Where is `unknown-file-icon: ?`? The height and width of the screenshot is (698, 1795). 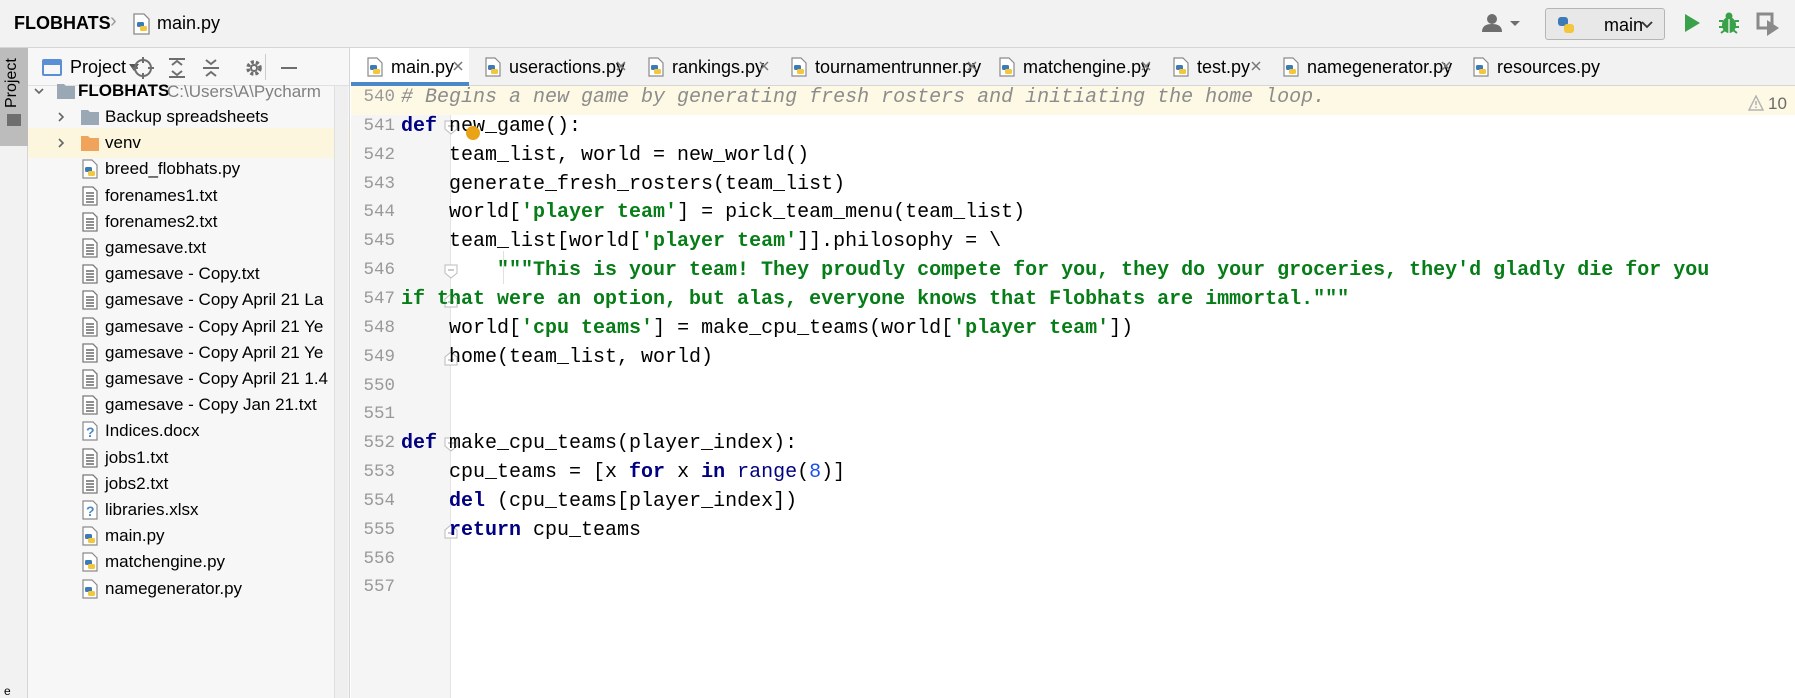 unknown-file-icon: ? is located at coordinates (90, 431).